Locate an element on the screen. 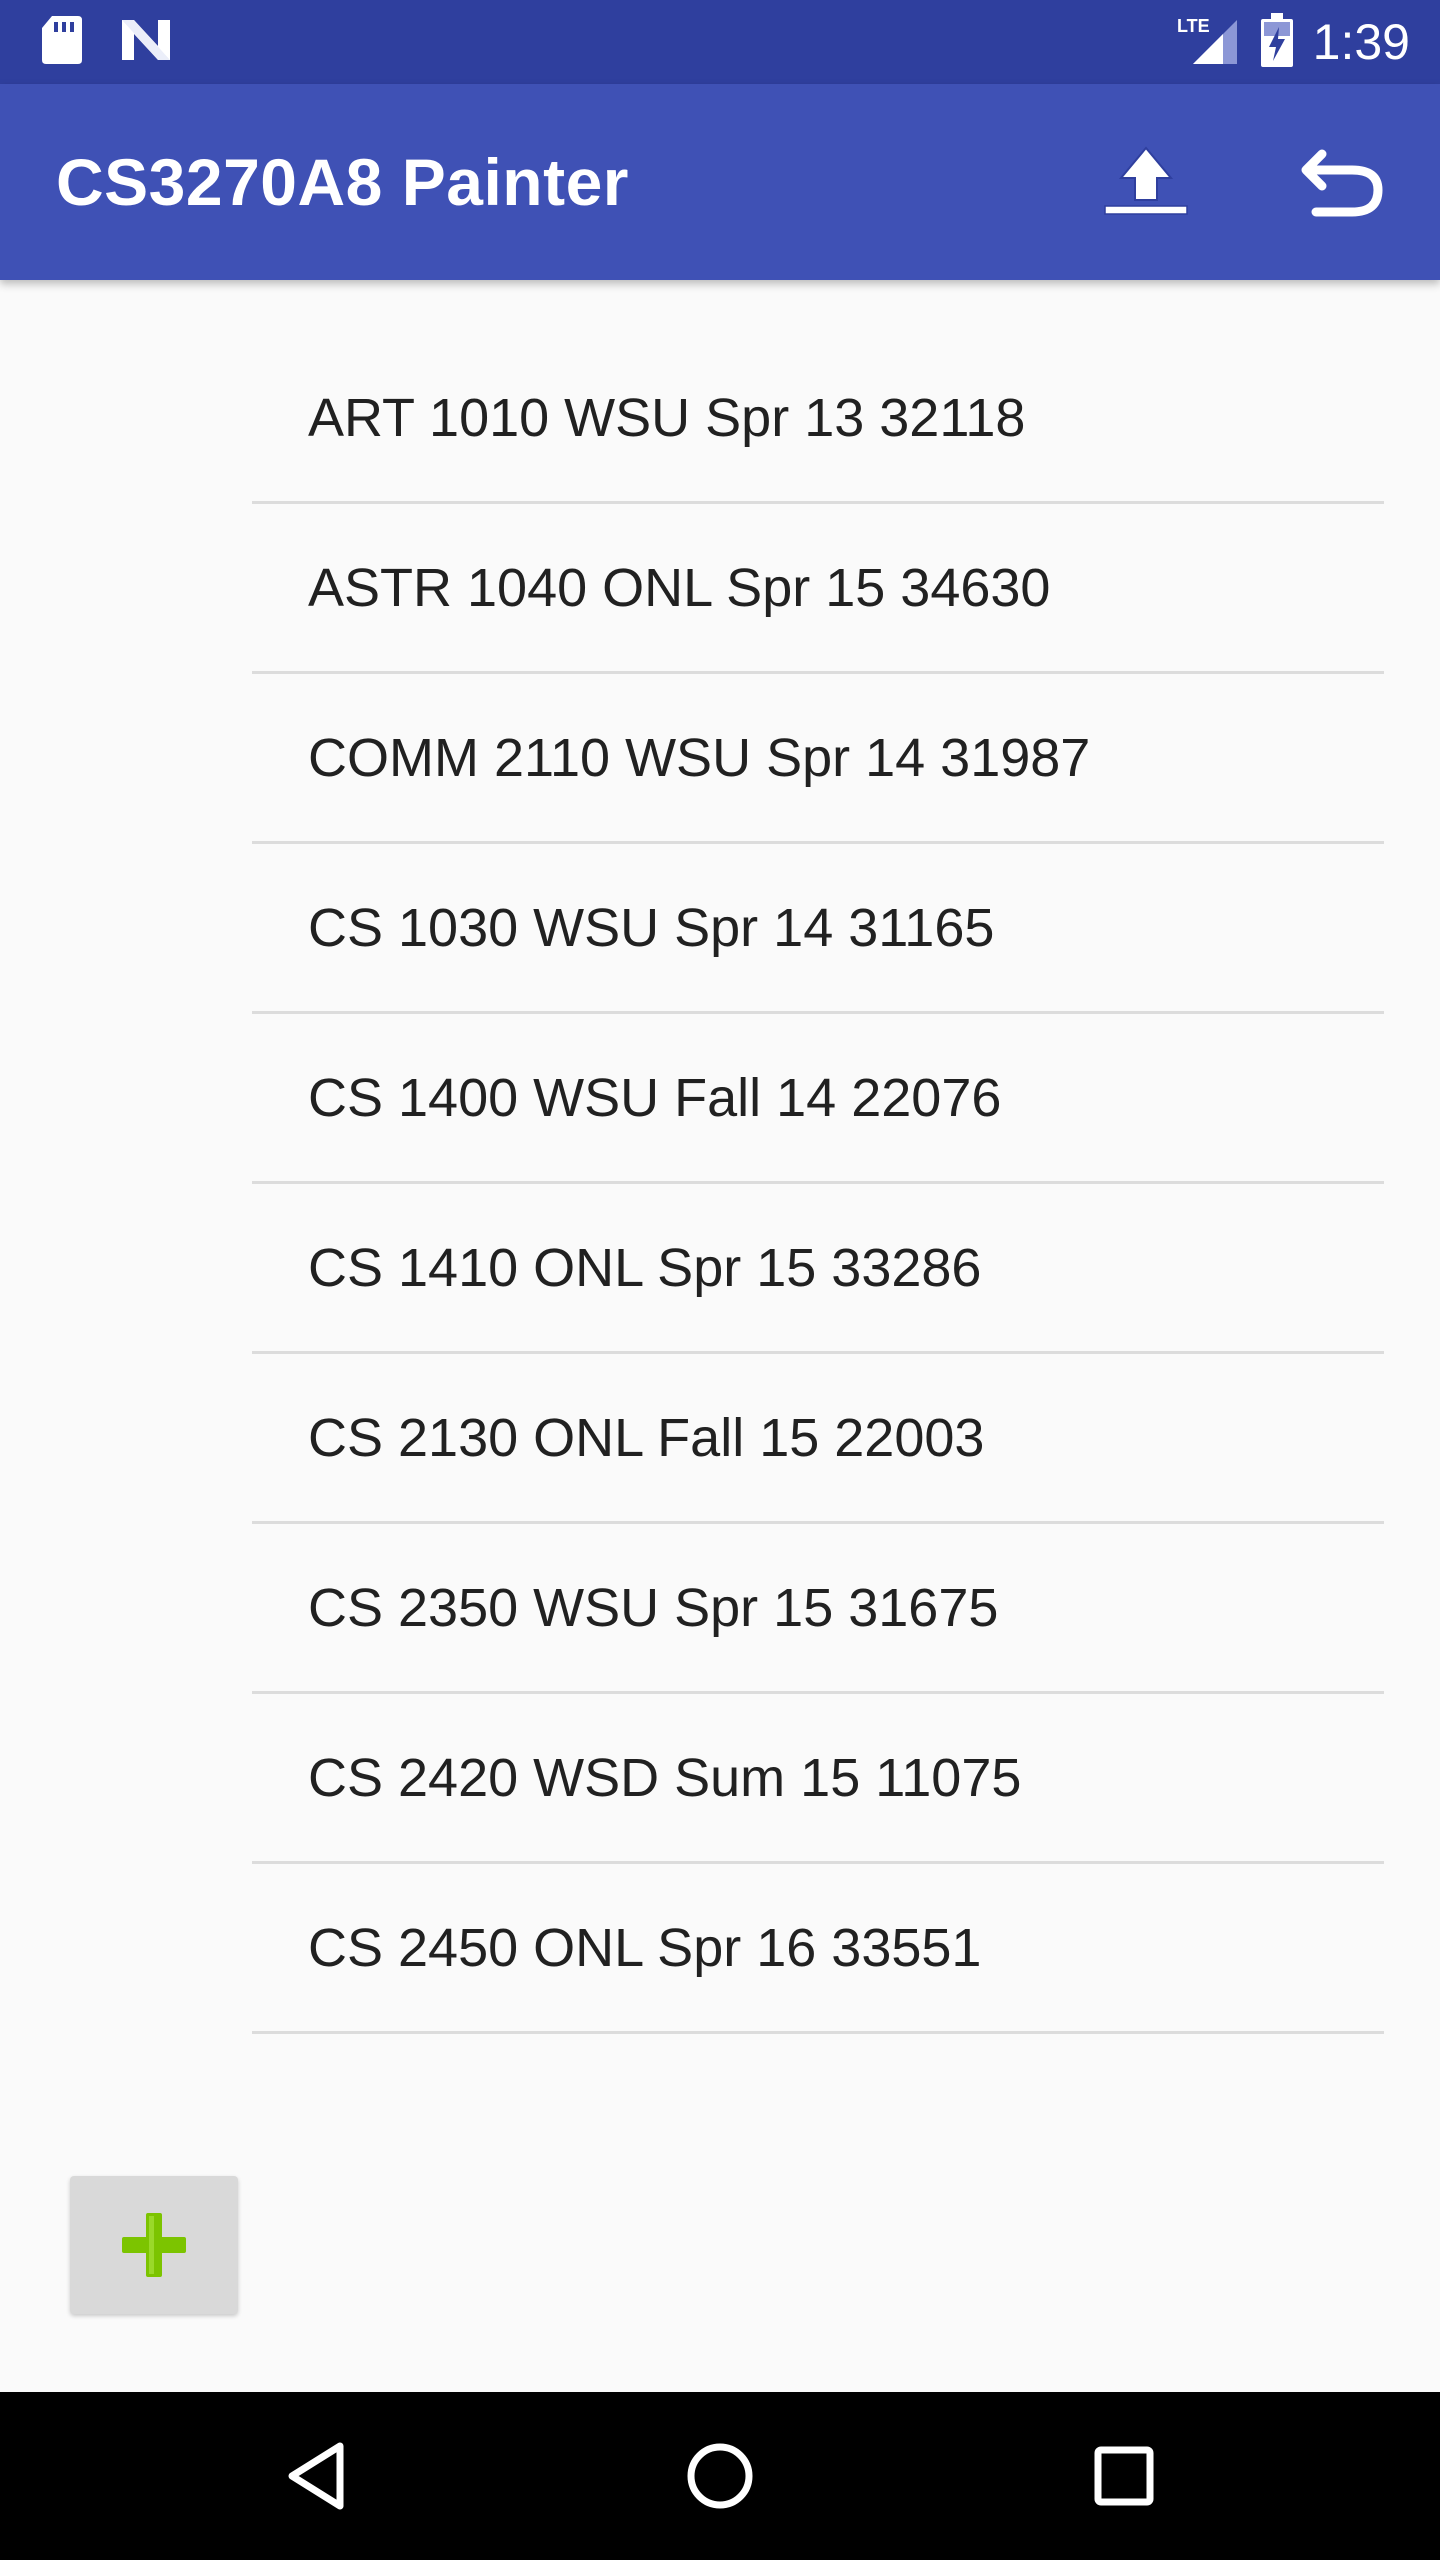 The height and width of the screenshot is (2560, 1440). list-item: ART 1010 WSU Spr 13 32118 is located at coordinates (818, 419).